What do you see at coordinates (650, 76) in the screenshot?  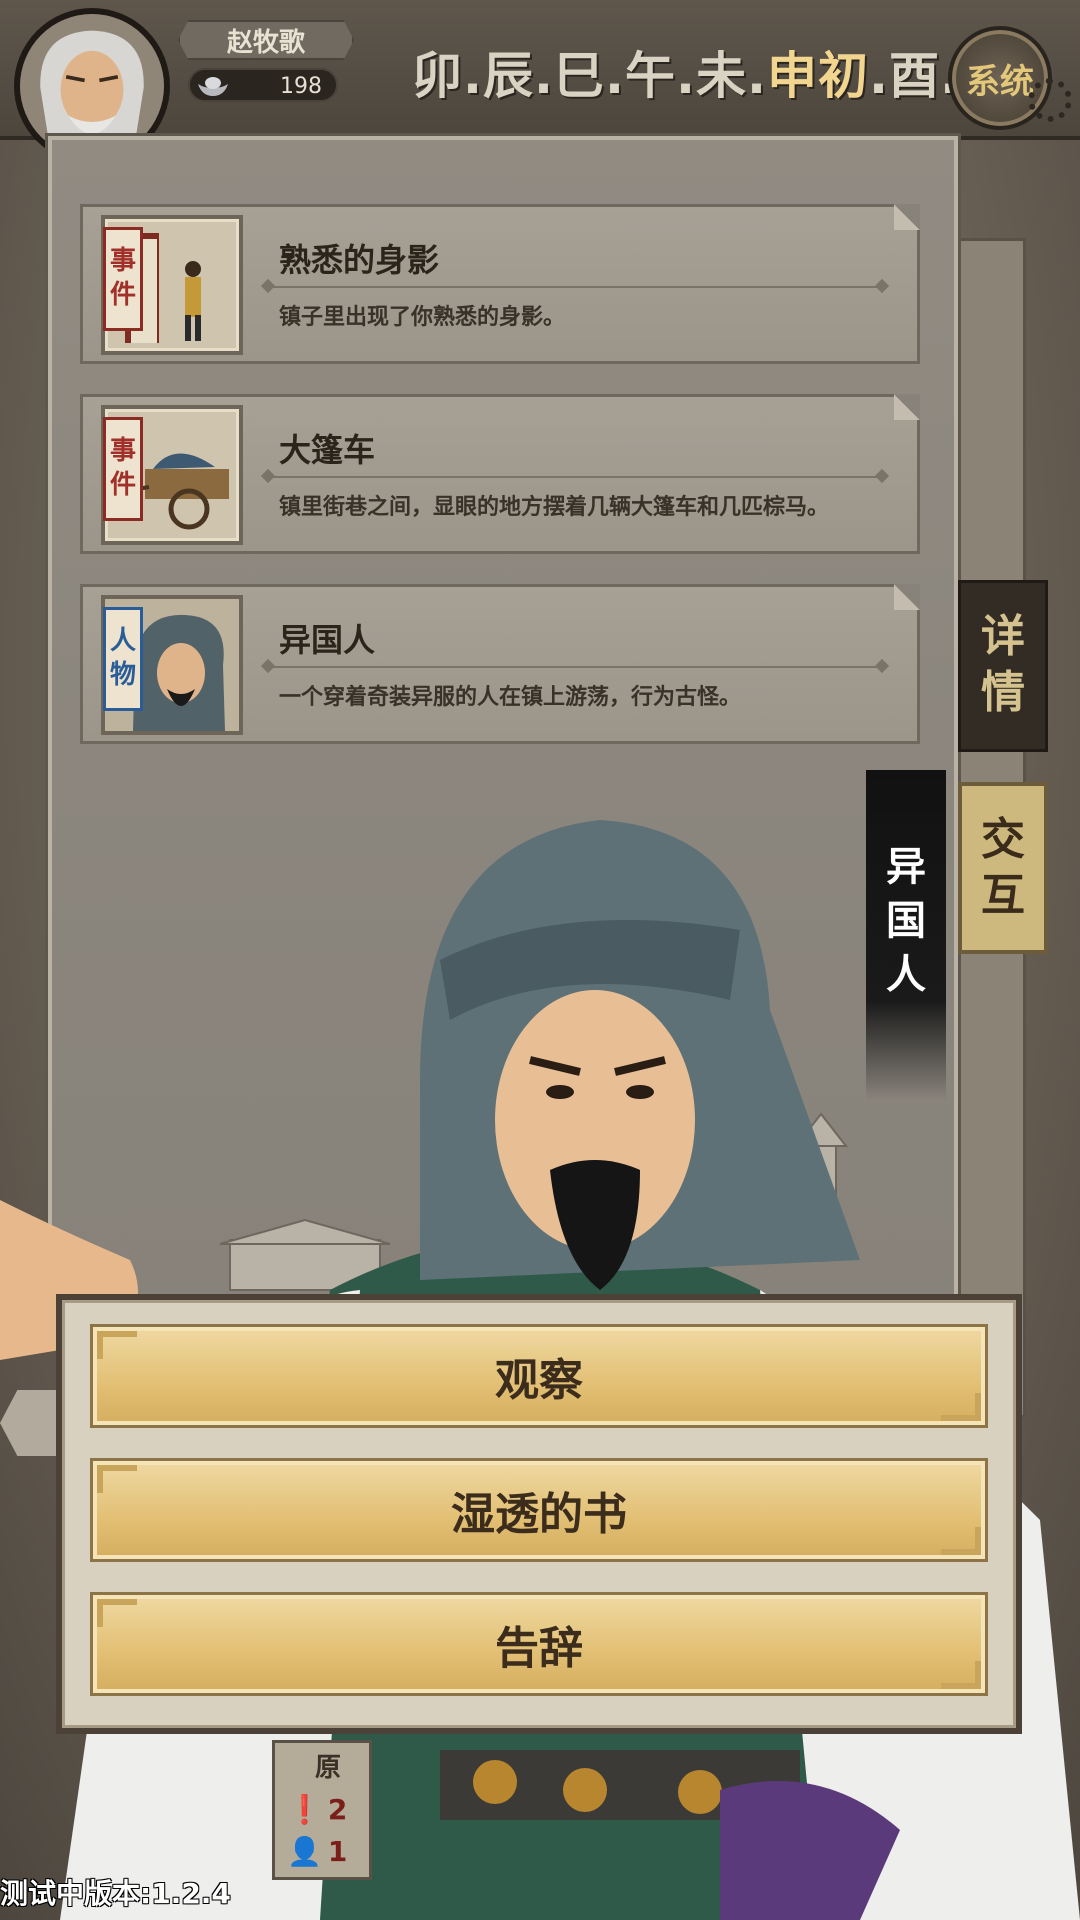 I see `time-slot: 午` at bounding box center [650, 76].